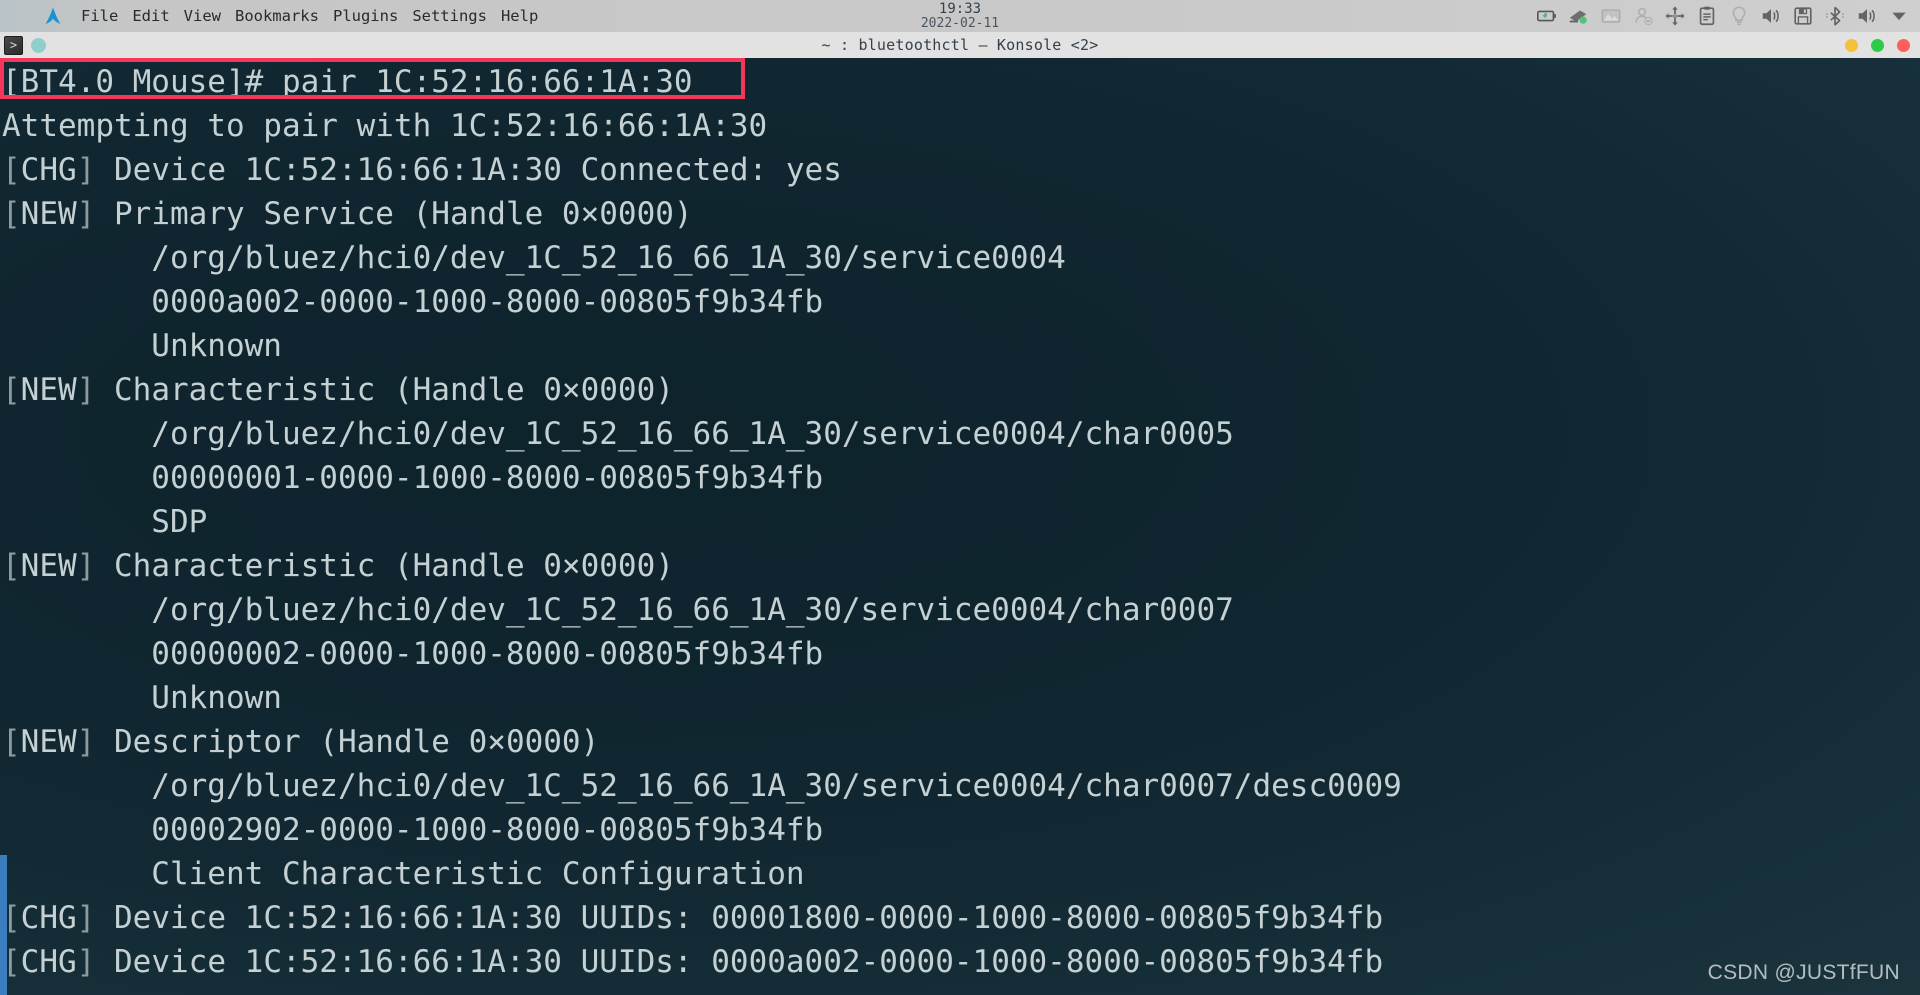 The width and height of the screenshot is (1920, 995). I want to click on network-connected-icon, so click(1579, 16).